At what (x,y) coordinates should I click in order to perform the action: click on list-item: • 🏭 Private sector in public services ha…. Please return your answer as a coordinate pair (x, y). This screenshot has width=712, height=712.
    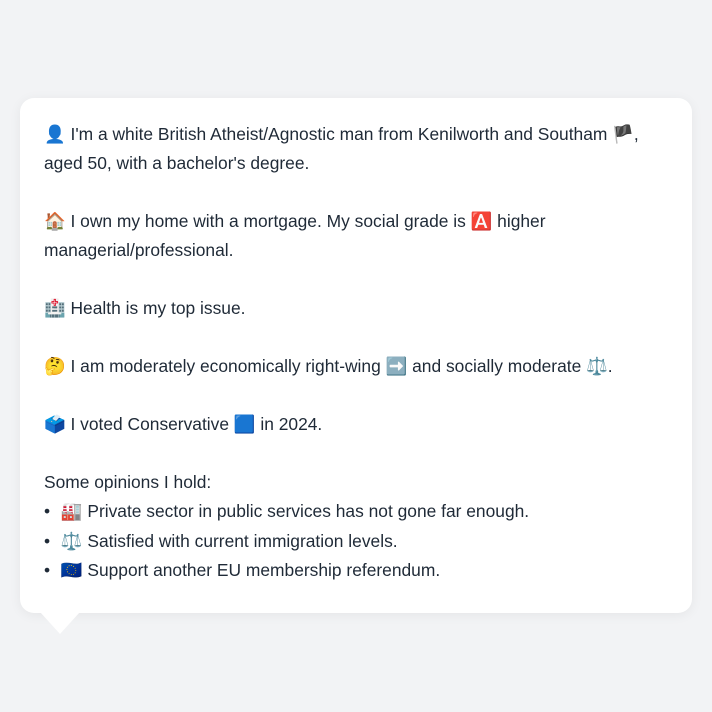
    Looking at the image, I should click on (356, 512).